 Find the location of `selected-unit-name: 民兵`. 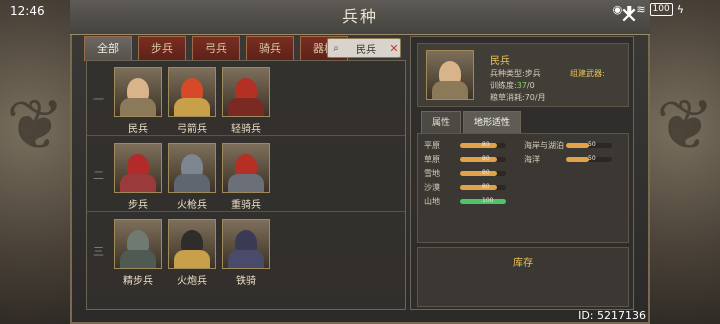

selected-unit-name: 民兵 is located at coordinates (500, 61).